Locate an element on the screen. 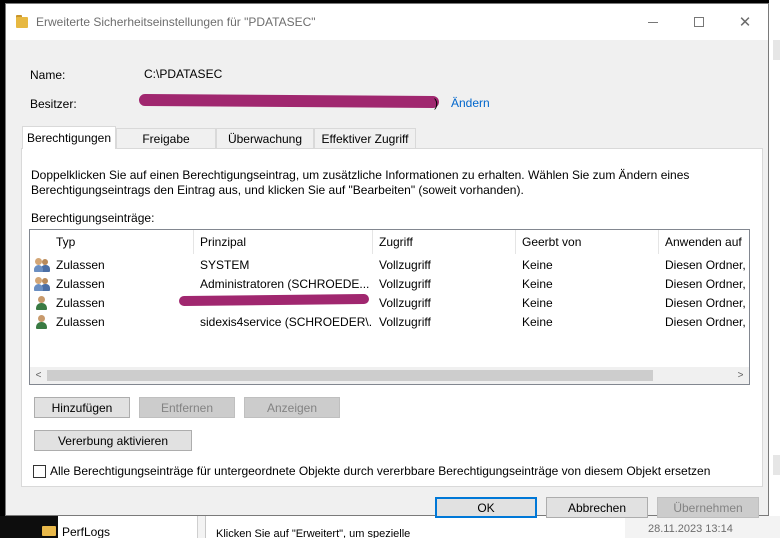 This screenshot has width=780, height=538. minimize-button is located at coordinates (653, 22).